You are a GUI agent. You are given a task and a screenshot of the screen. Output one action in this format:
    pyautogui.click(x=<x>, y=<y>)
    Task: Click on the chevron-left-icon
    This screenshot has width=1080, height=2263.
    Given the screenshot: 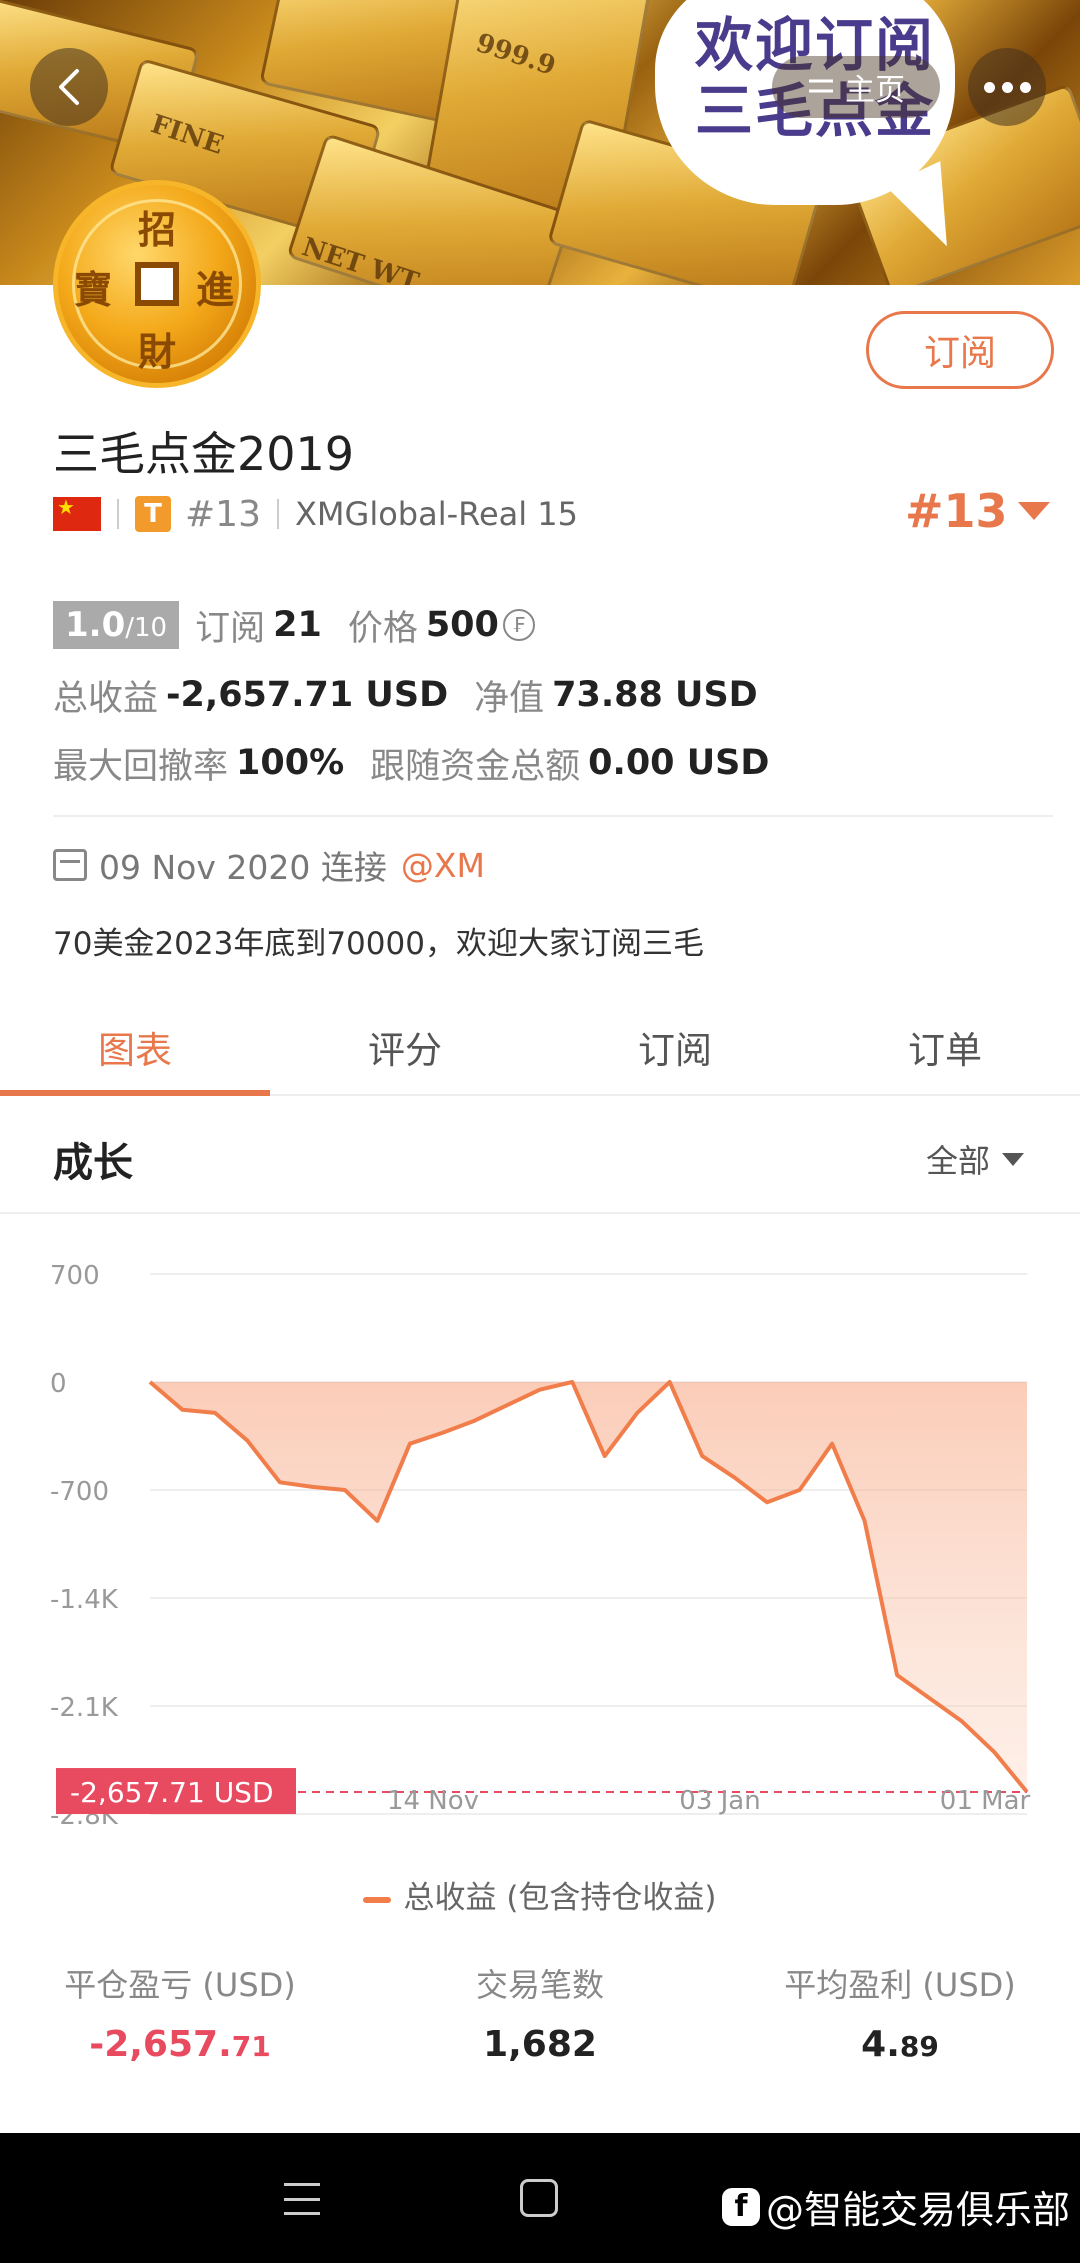 What is the action you would take?
    pyautogui.click(x=69, y=87)
    